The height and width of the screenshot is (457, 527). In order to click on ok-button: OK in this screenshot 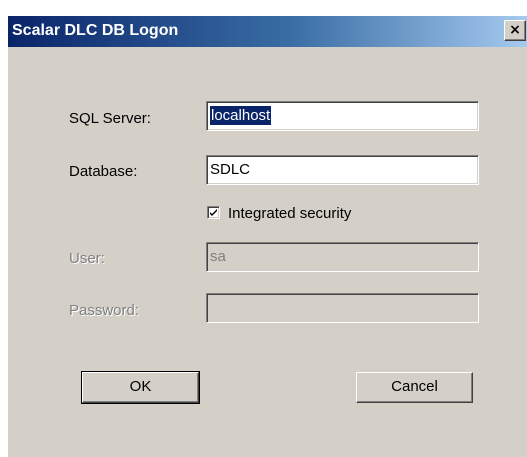, I will do `click(140, 387)`.